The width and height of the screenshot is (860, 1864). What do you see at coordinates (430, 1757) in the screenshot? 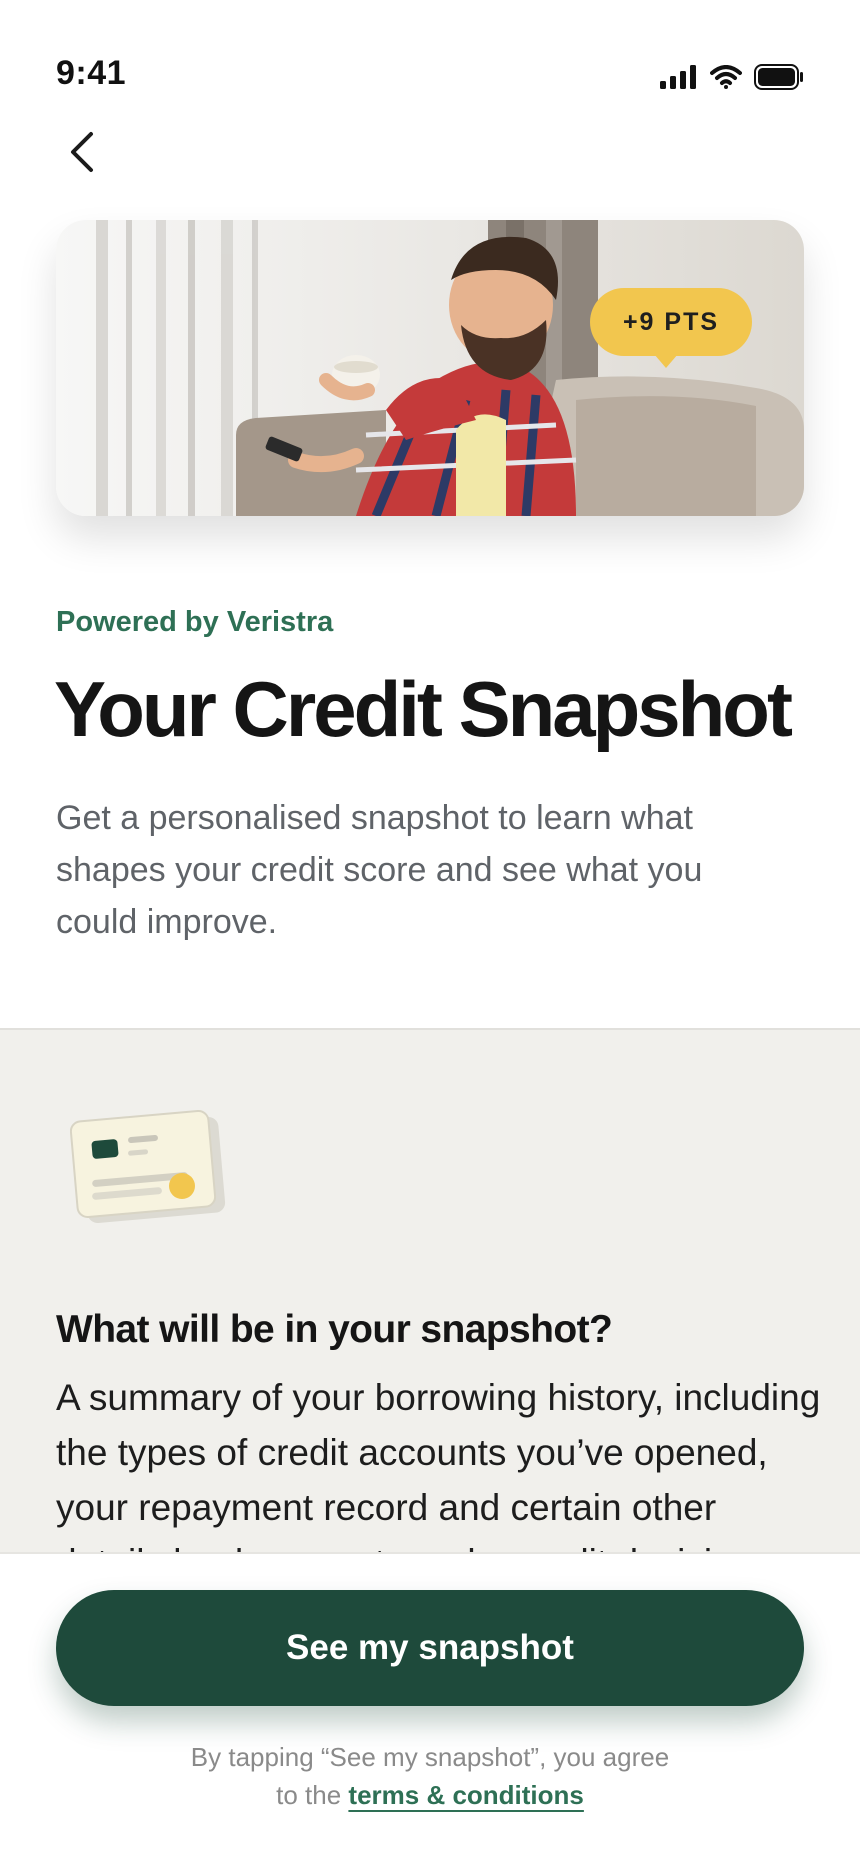
I see `disclaimer-line-1: By tapping “See my snapshot”, you agree` at bounding box center [430, 1757].